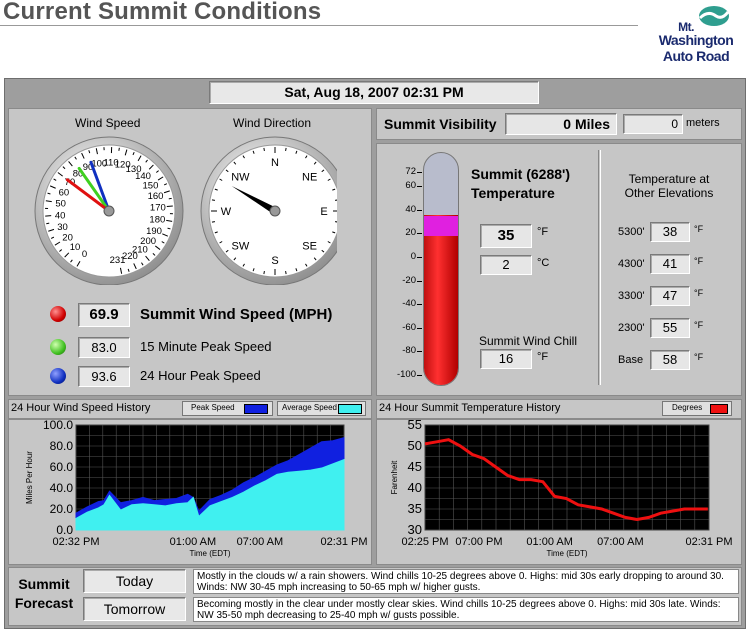 The image size is (748, 629). What do you see at coordinates (677, 297) in the screenshot?
I see `elevation-row: 3300' 47 °F` at bounding box center [677, 297].